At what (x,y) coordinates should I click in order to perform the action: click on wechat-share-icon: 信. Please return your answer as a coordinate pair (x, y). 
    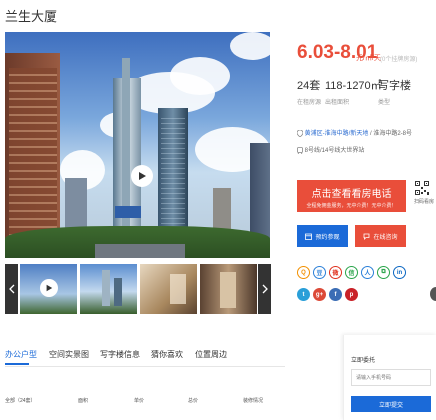
    Looking at the image, I should click on (351, 272).